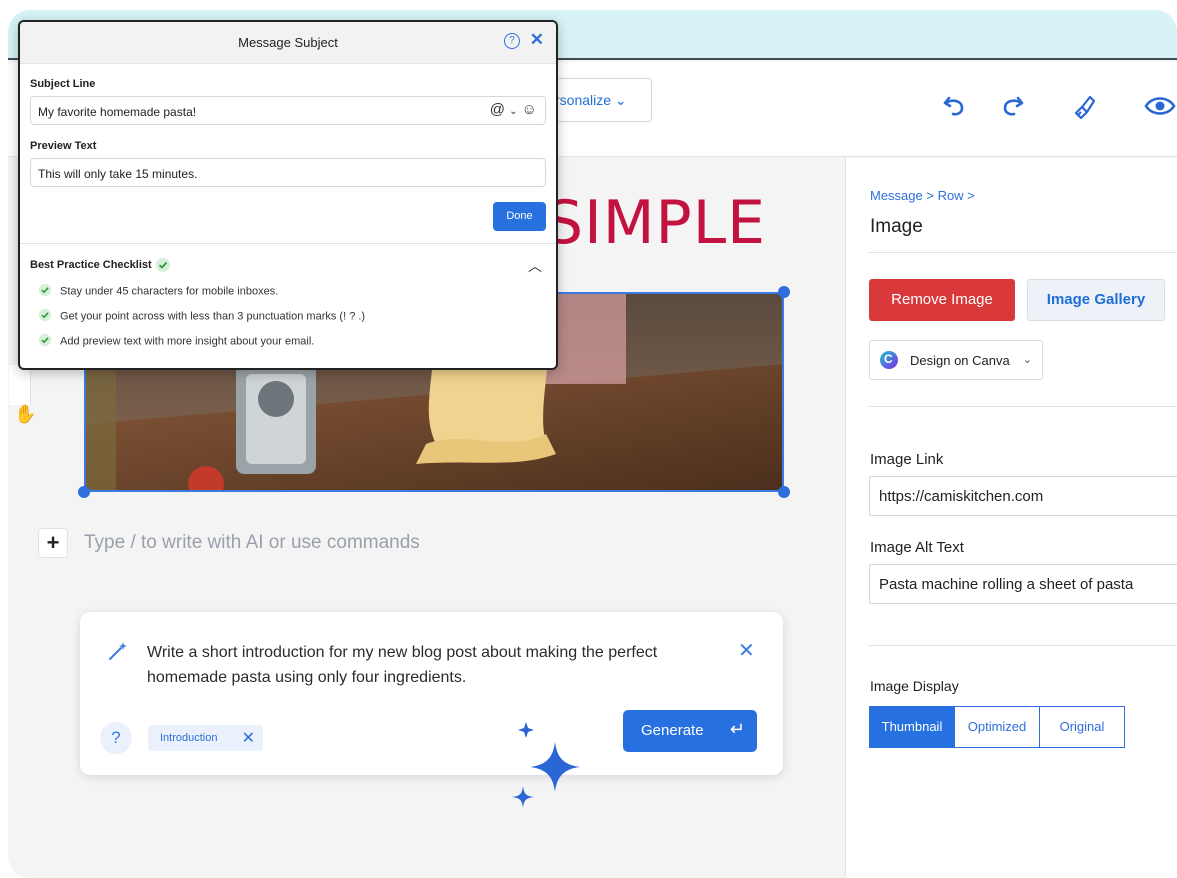 The height and width of the screenshot is (878, 1177). I want to click on image-link-input: https://camiskitchen.com, so click(1023, 496).